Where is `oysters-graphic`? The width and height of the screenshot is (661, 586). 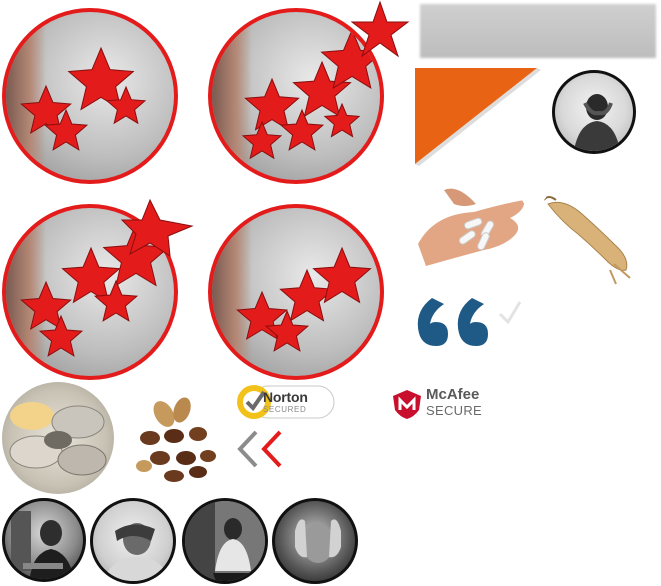 oysters-graphic is located at coordinates (58, 439).